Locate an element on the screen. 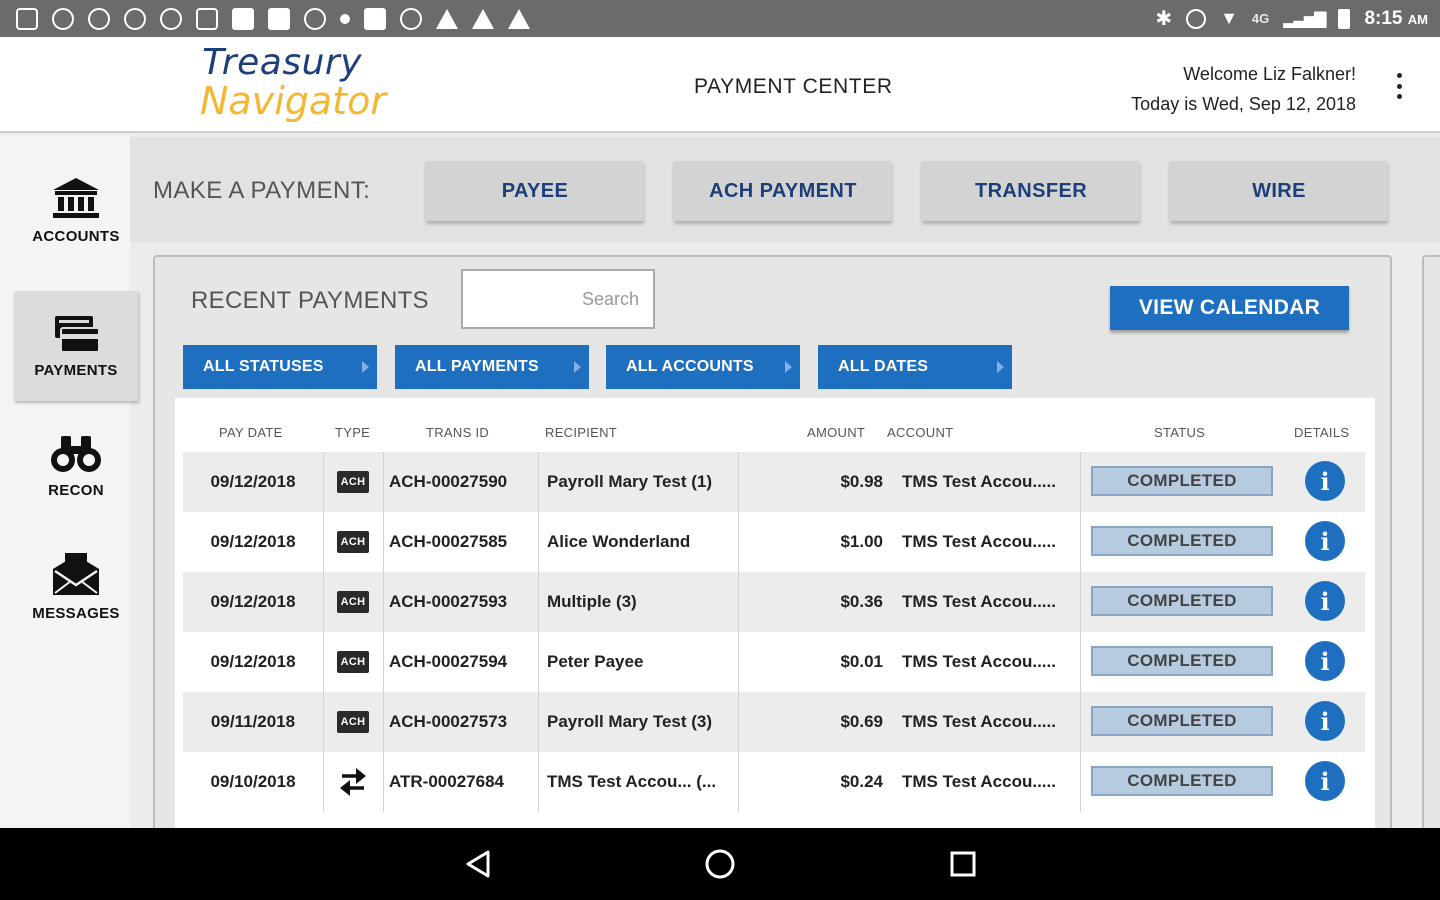  sidebar-item-label: ACCOUNTS is located at coordinates (76, 236).